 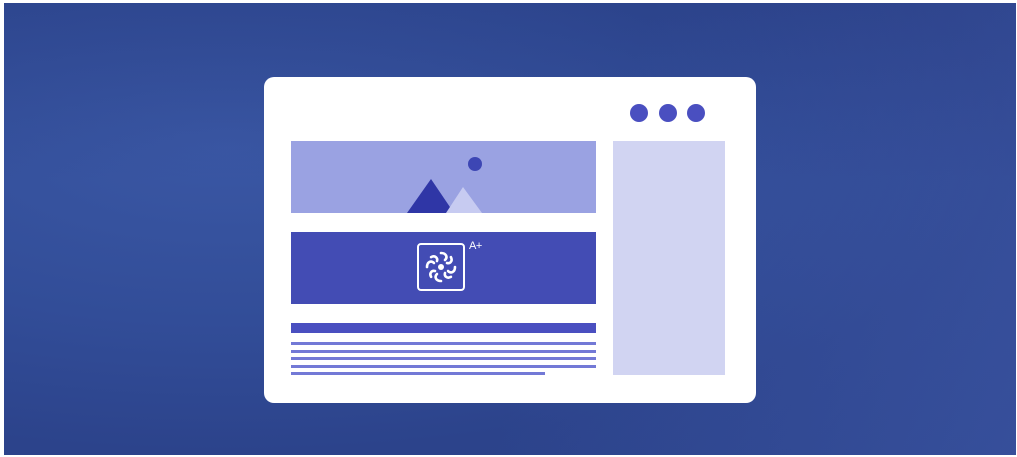 What do you see at coordinates (444, 185) in the screenshot?
I see `image-placeholder-icon` at bounding box center [444, 185].